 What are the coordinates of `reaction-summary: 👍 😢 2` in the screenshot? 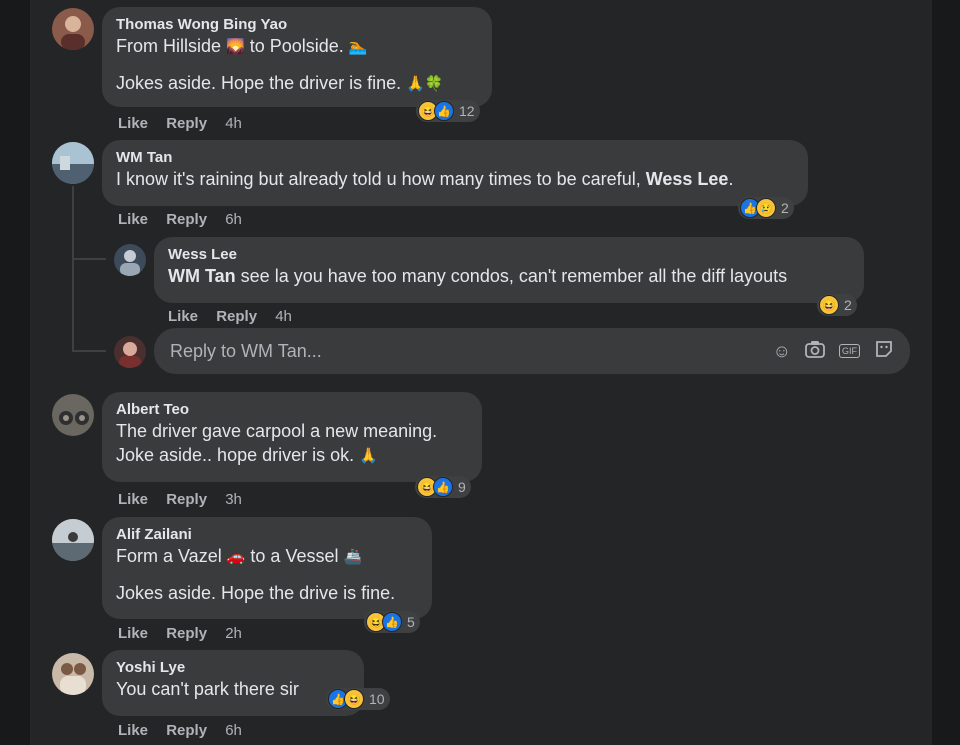 It's located at (766, 208).